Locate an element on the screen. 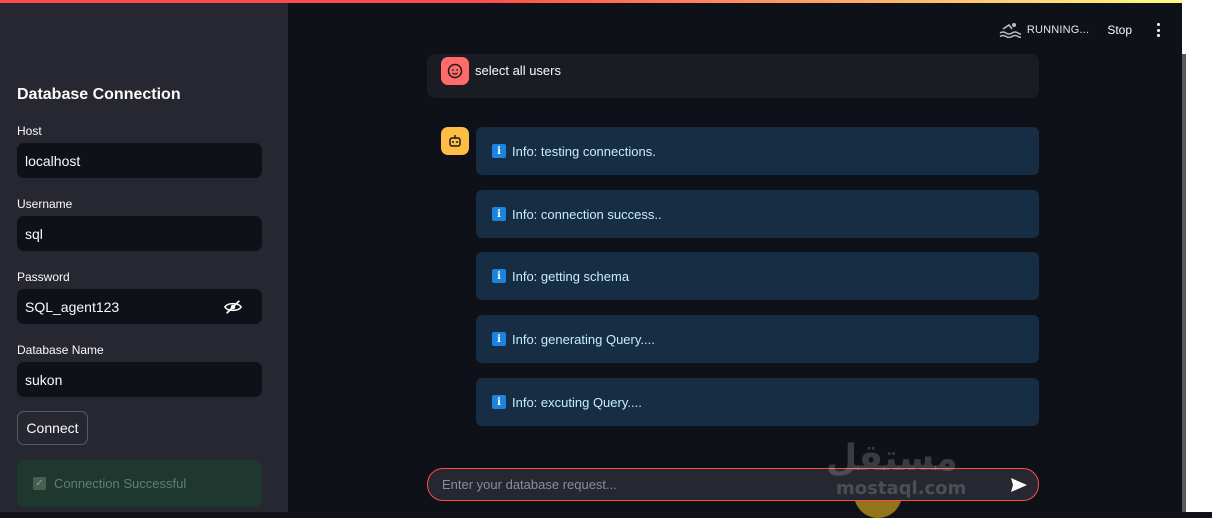 Image resolution: width=1212 pixels, height=518 pixels. username-label: Username is located at coordinates (45, 204).